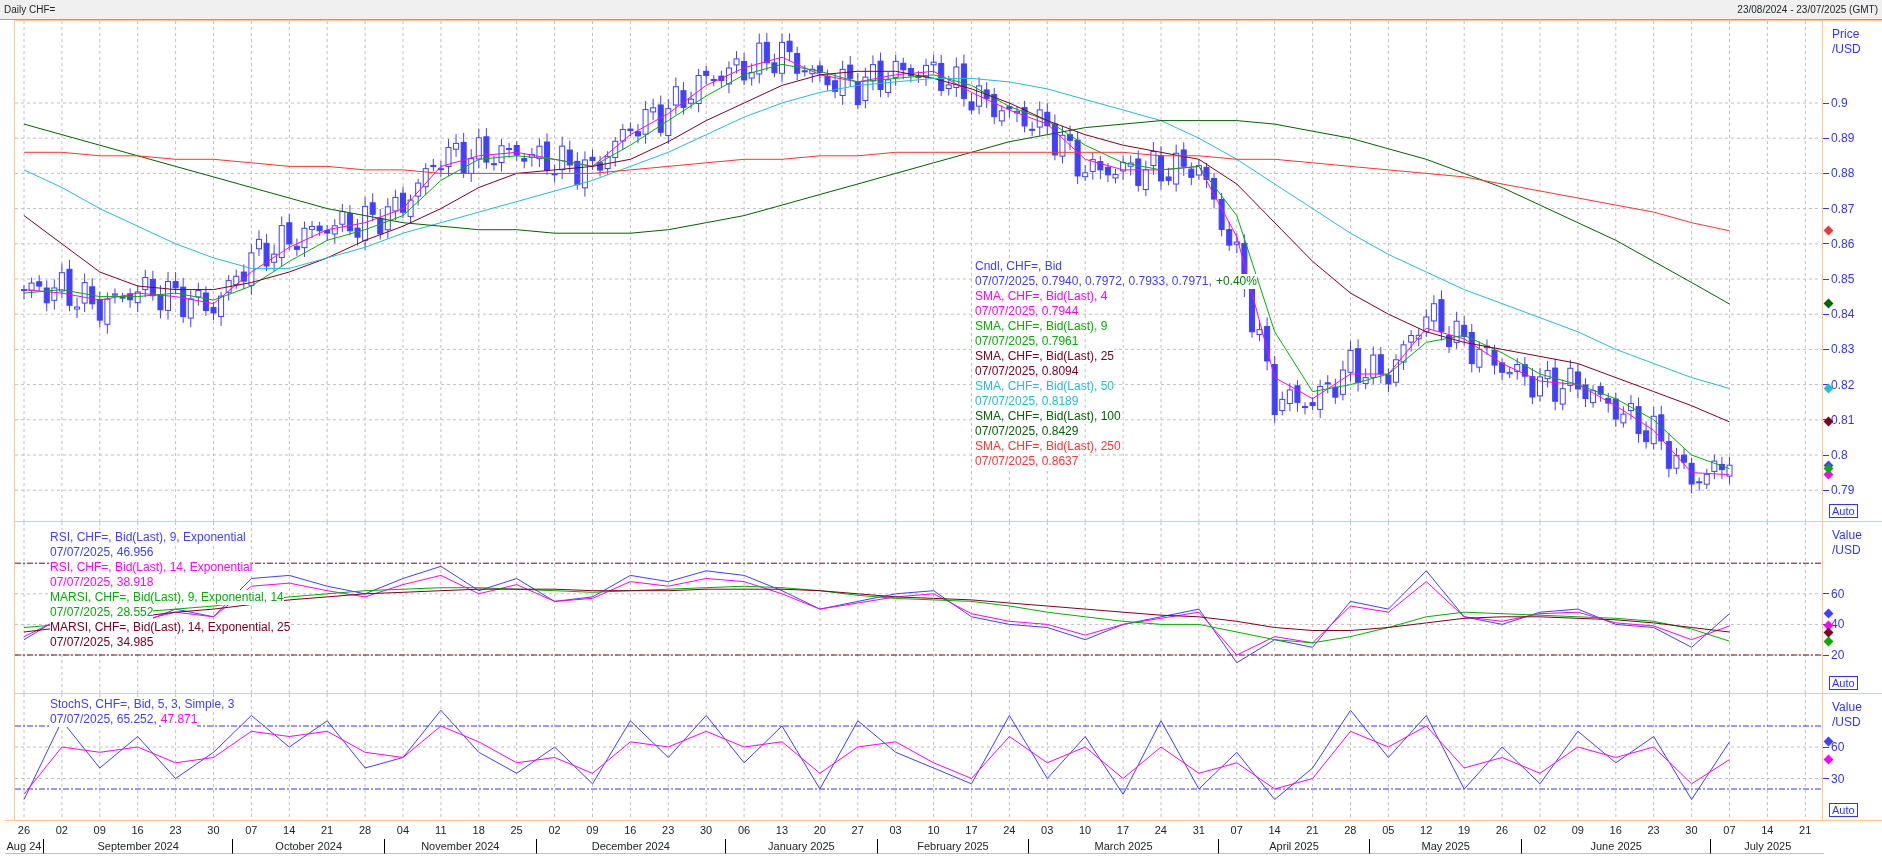 Image resolution: width=1882 pixels, height=858 pixels. I want to click on legend-label: StochS, CHF=, Bid, 5, 3, Simple, 3, so click(142, 704).